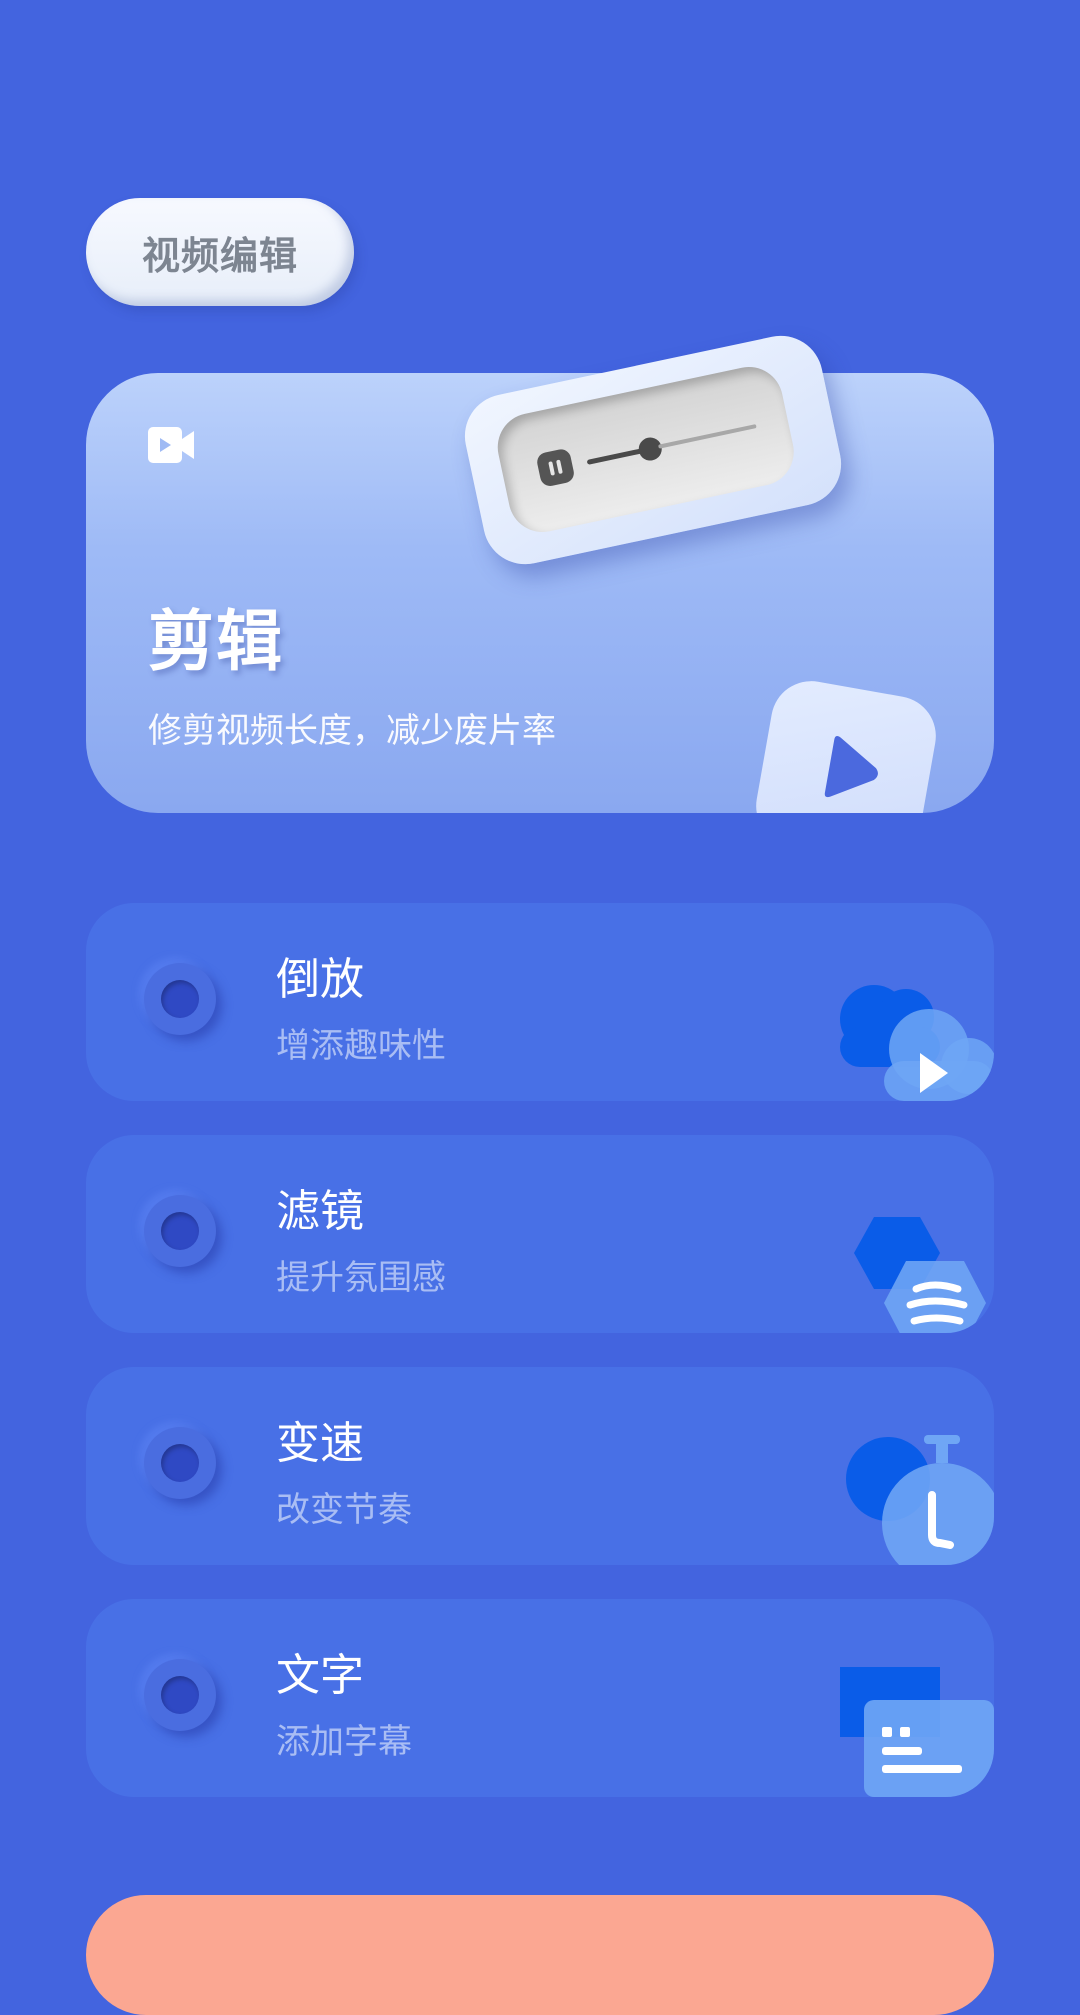  What do you see at coordinates (917, 1043) in the screenshot?
I see `cloud-play-icon` at bounding box center [917, 1043].